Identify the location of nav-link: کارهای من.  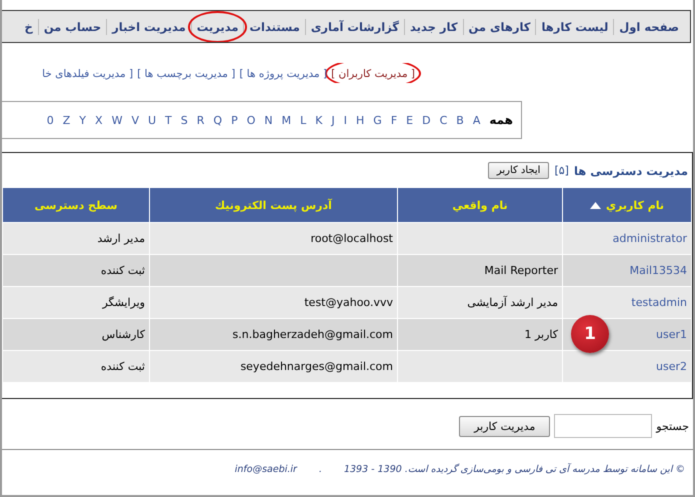
(500, 27).